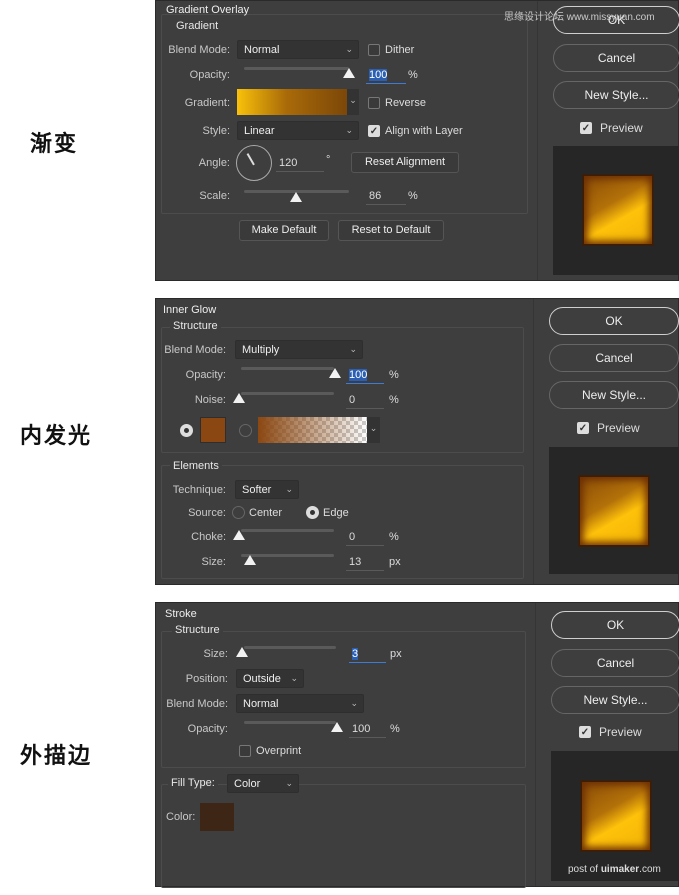 The width and height of the screenshot is (679, 895). Describe the element at coordinates (579, 17) in the screenshot. I see `watermark-top: 思缘设计论坛 www.missyuan.com` at that location.